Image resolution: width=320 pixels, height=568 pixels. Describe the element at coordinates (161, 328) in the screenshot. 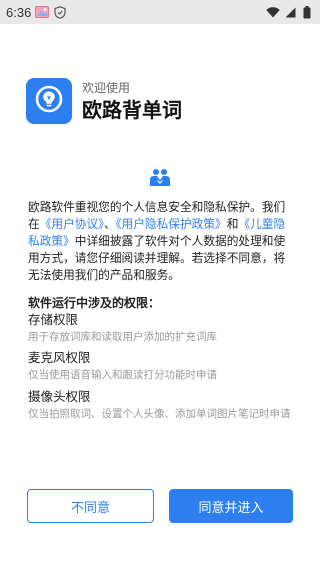

I see `permission-storage: 存储权限 用于存放词库和读取用户添加的扩充词库` at that location.